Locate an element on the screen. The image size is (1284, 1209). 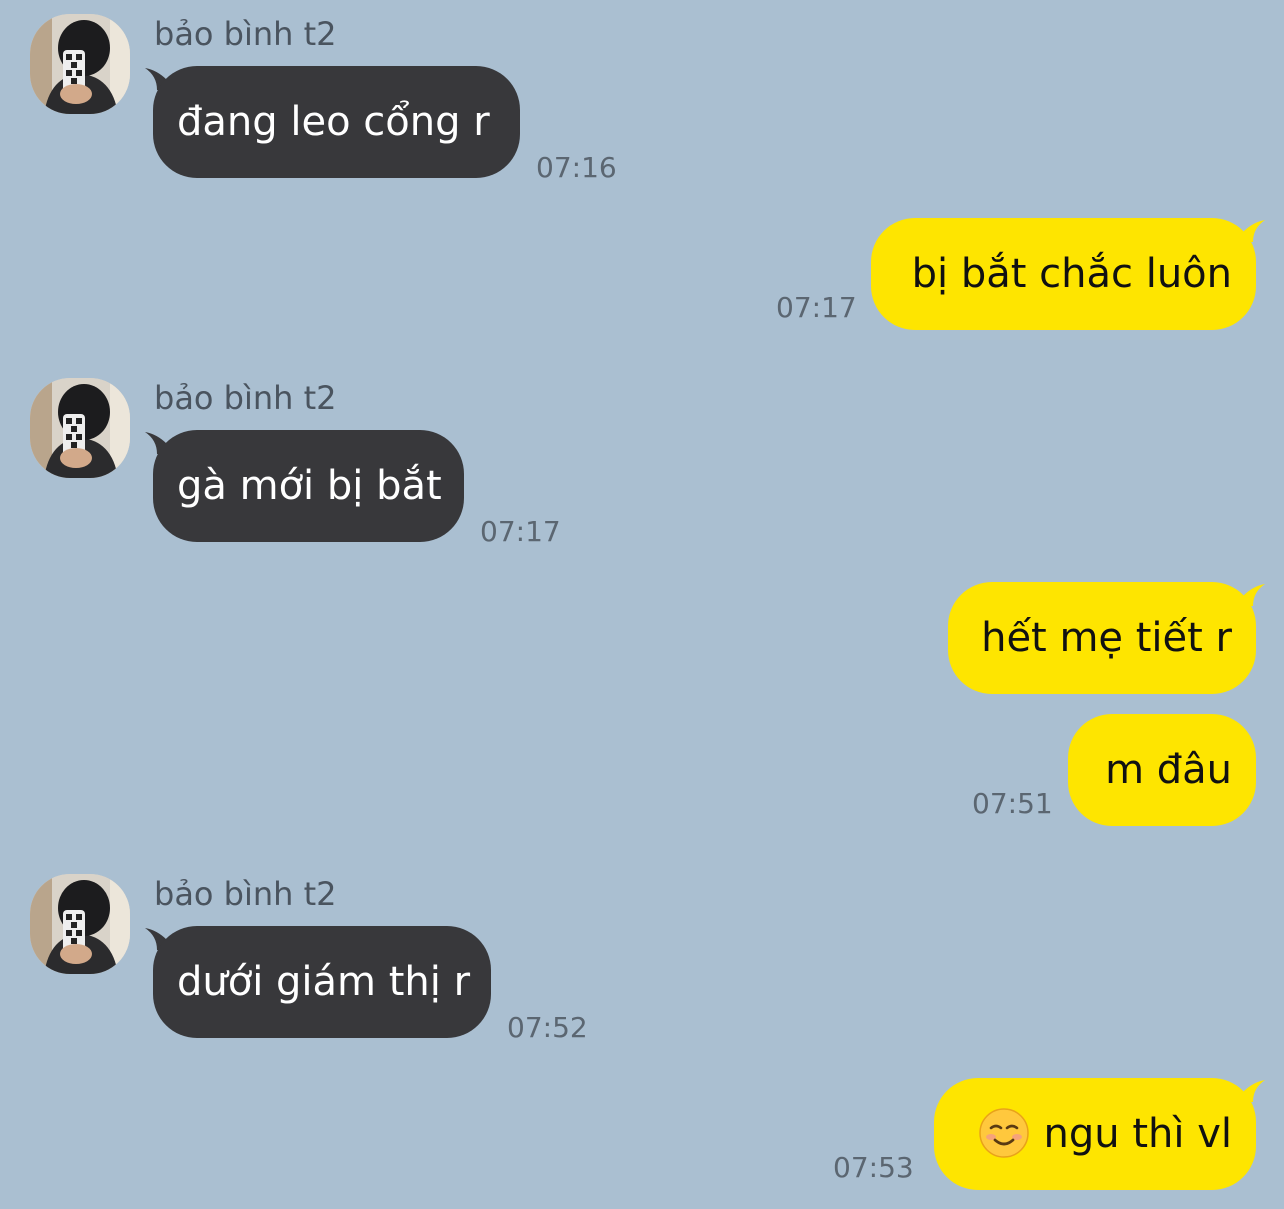
message-text: ngu thì vl is located at coordinates (1137, 1134).